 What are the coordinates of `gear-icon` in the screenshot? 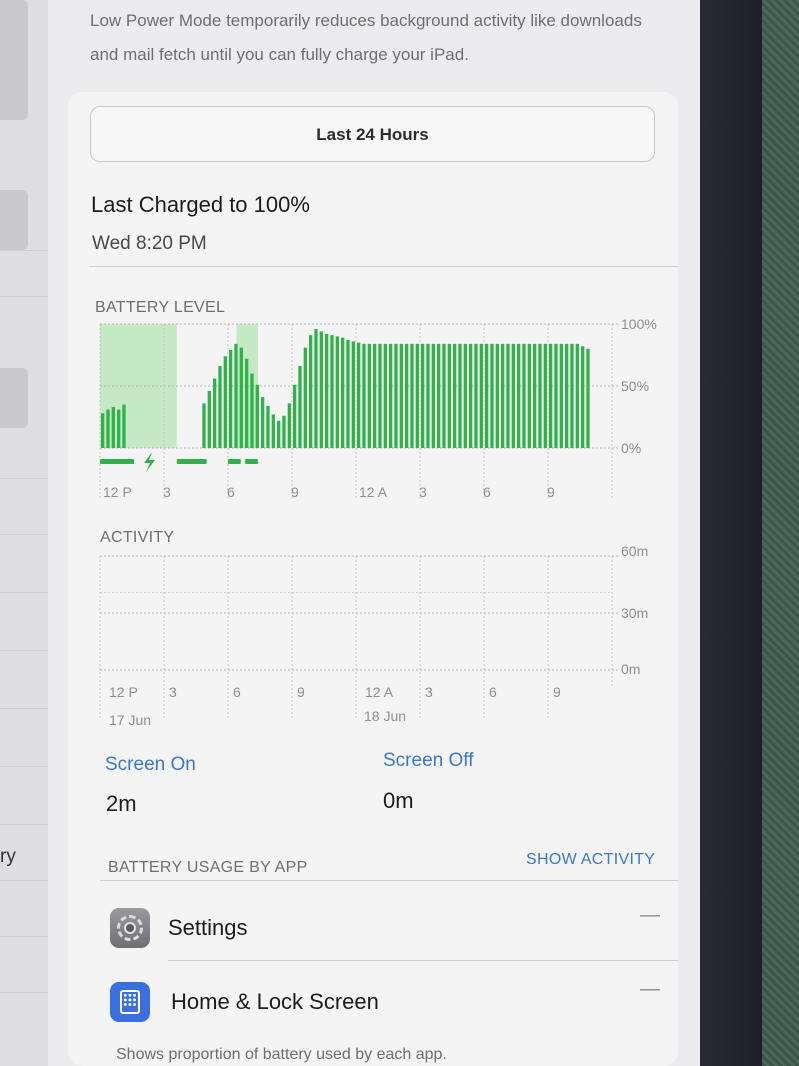 It's located at (130, 928).